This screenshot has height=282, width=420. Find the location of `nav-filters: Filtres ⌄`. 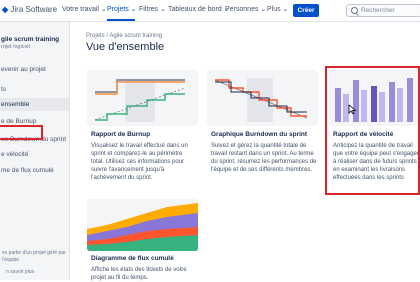

nav-filters: Filtres ⌄ is located at coordinates (152, 9).